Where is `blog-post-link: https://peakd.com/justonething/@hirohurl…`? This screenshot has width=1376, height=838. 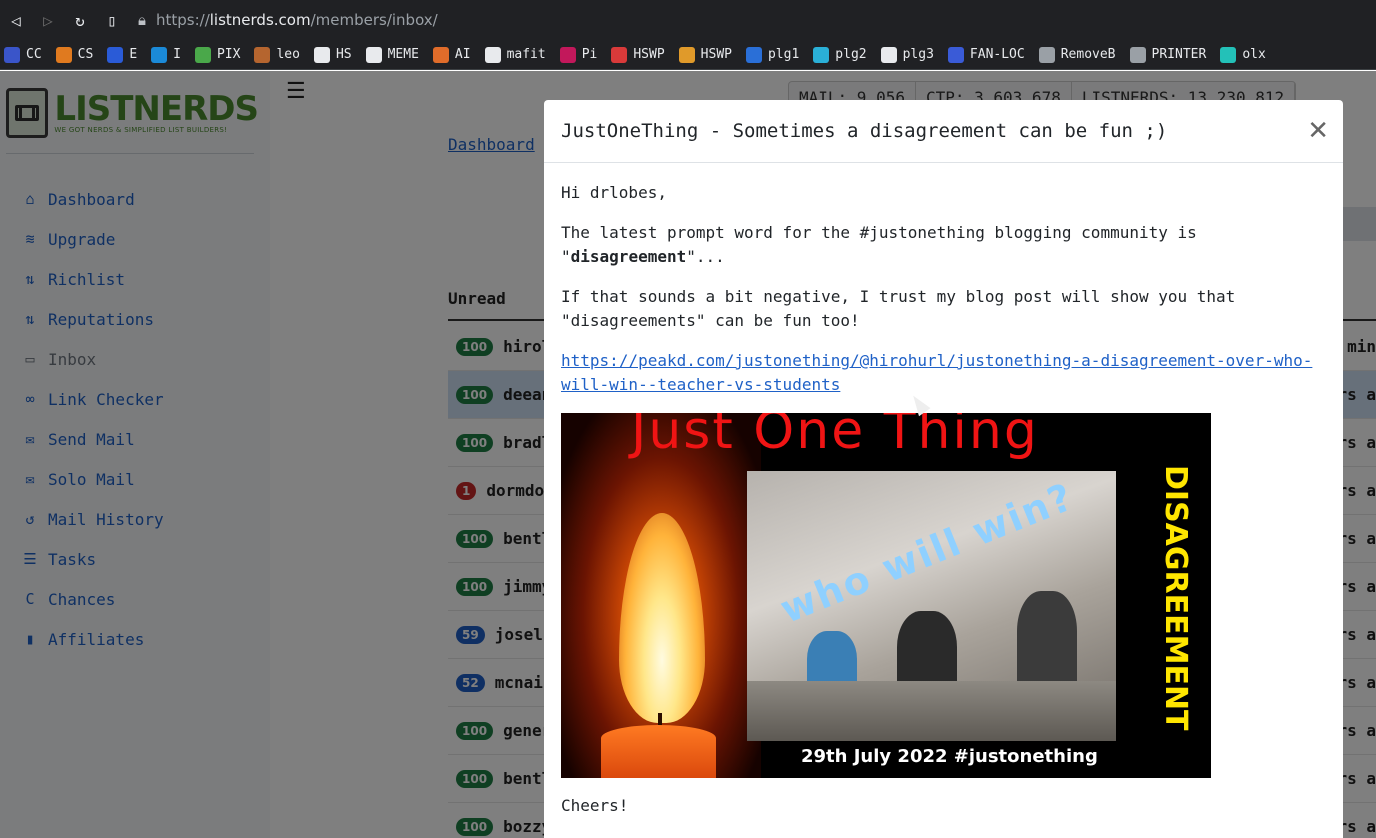
blog-post-link: https://peakd.com/justonething/@hirohurl… is located at coordinates (936, 372).